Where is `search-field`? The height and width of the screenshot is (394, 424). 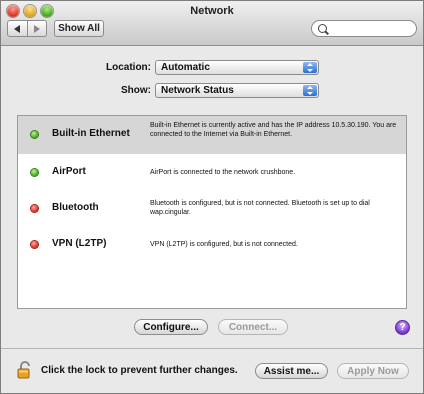
search-field is located at coordinates (364, 28).